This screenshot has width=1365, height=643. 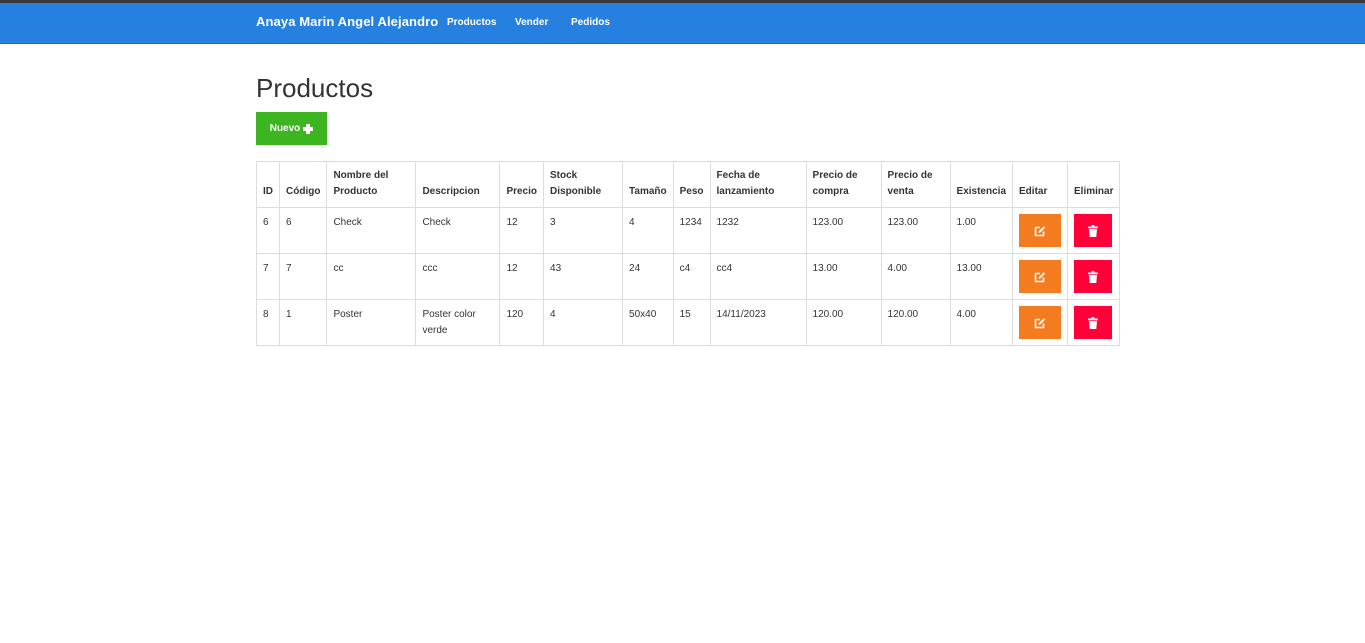 What do you see at coordinates (691, 322) in the screenshot?
I see `cell-peso: 15` at bounding box center [691, 322].